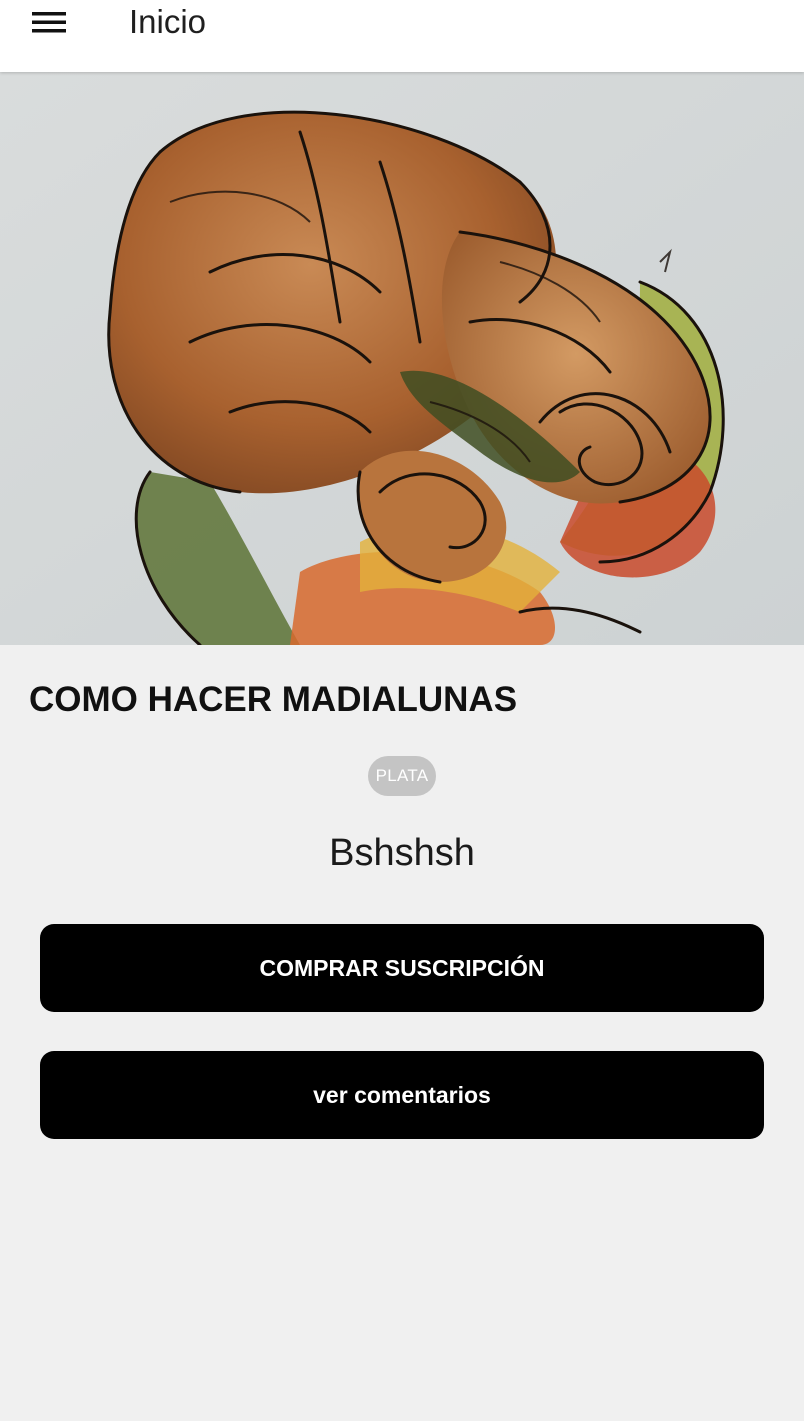 This screenshot has width=804, height=1421. I want to click on view-comments-button: ver comentarios, so click(402, 1095).